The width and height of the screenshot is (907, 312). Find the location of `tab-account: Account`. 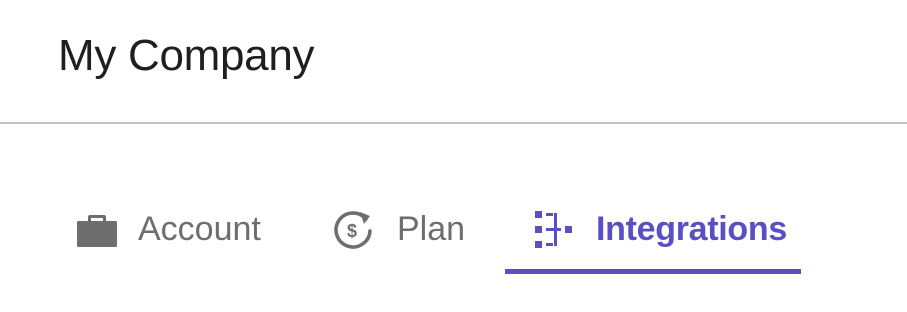

tab-account: Account is located at coordinates (177, 232).